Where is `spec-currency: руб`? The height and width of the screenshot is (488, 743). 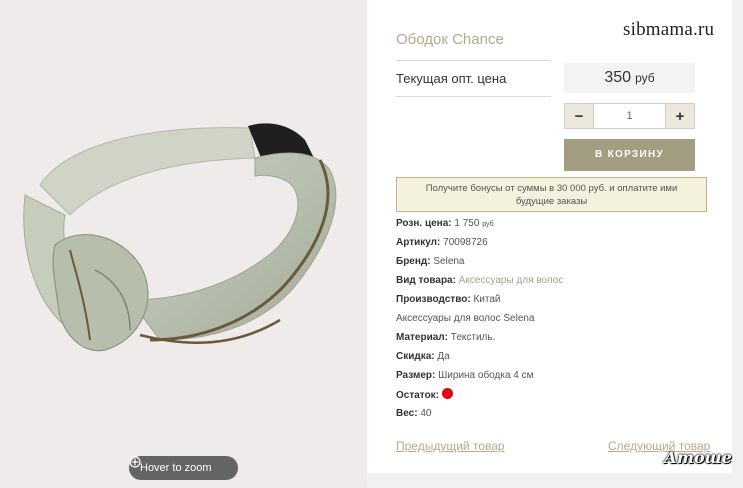
spec-currency: руб is located at coordinates (488, 224).